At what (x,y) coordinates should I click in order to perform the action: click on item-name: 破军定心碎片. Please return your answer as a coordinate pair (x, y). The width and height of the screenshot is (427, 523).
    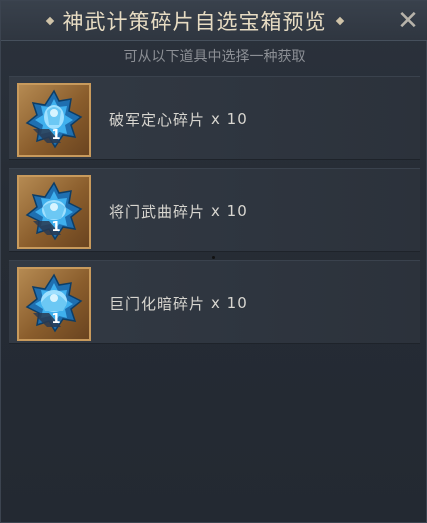
    Looking at the image, I should click on (157, 119).